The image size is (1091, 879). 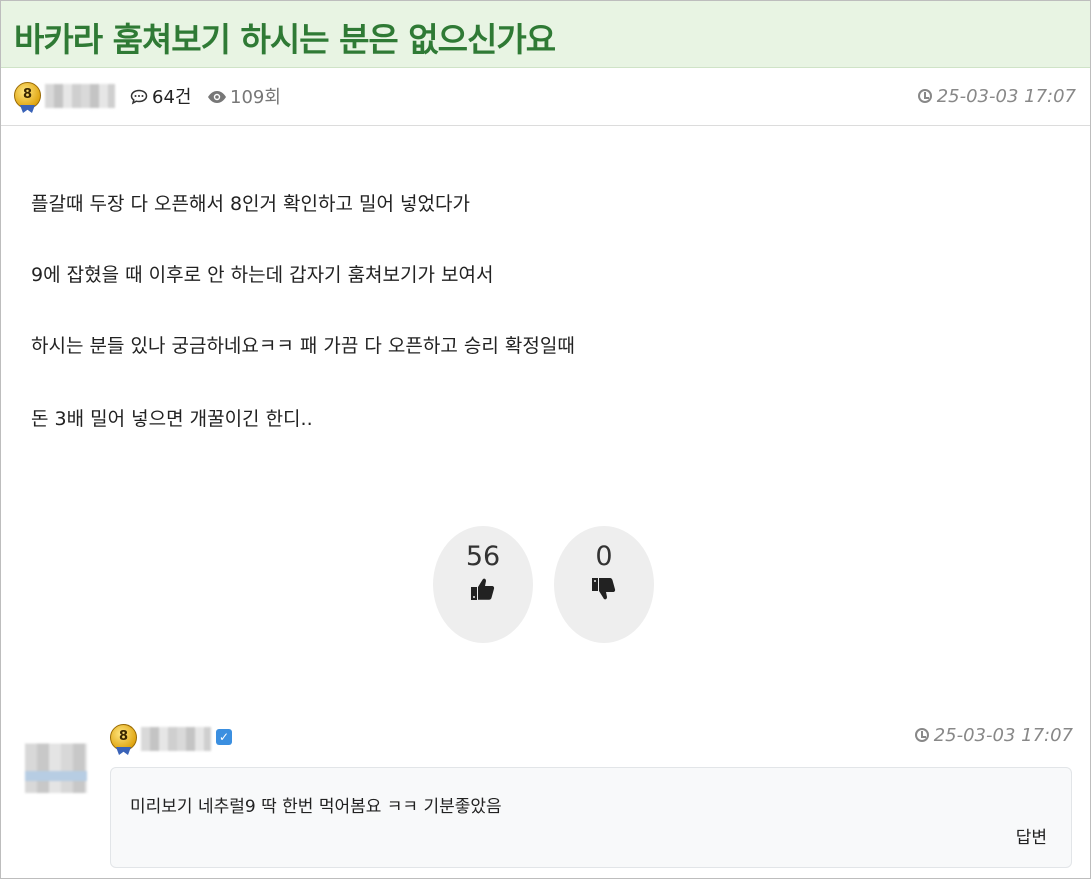 I want to click on dislike-button: 0, so click(x=604, y=584).